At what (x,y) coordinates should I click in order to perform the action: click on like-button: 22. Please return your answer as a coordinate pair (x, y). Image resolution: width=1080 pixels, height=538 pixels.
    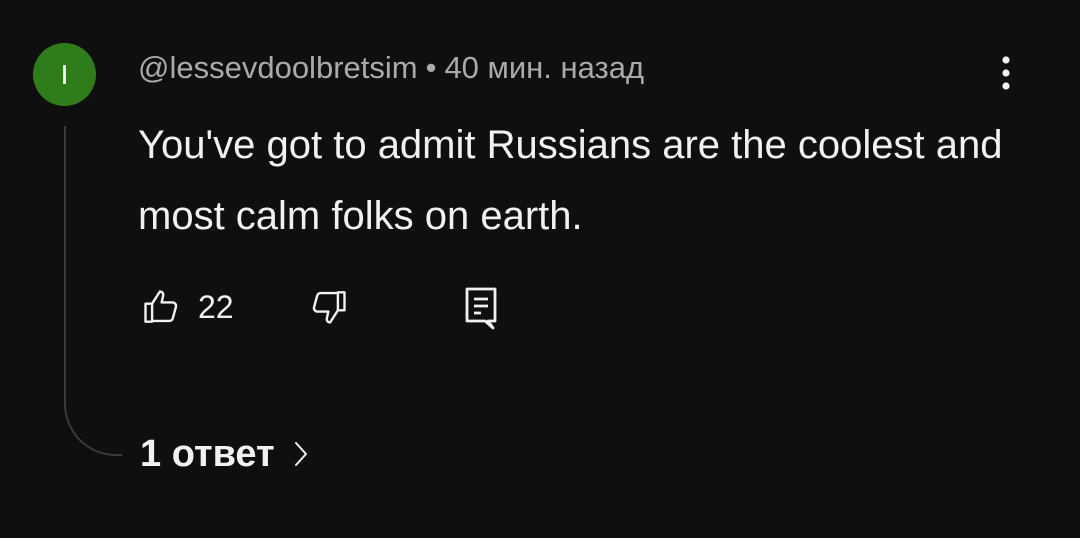
    Looking at the image, I should click on (187, 307).